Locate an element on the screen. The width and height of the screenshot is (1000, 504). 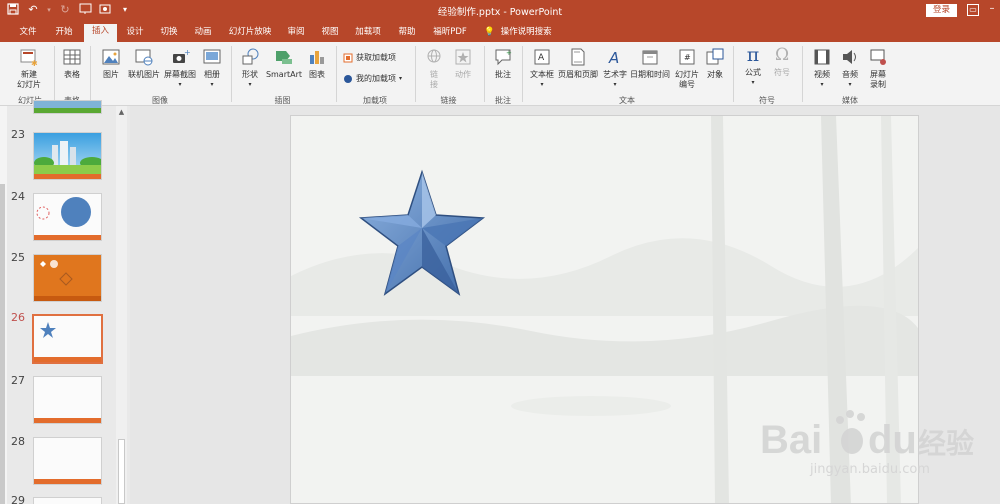
svg-text: 经验 is located at coordinates (946, 443).